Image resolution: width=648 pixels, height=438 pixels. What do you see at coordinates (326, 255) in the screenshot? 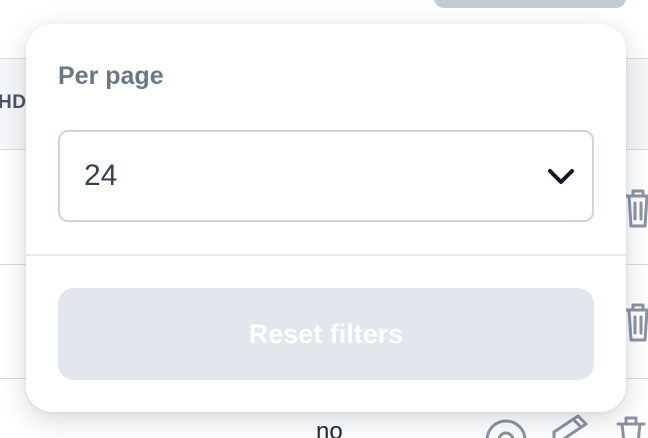
I see `panel-divider` at bounding box center [326, 255].